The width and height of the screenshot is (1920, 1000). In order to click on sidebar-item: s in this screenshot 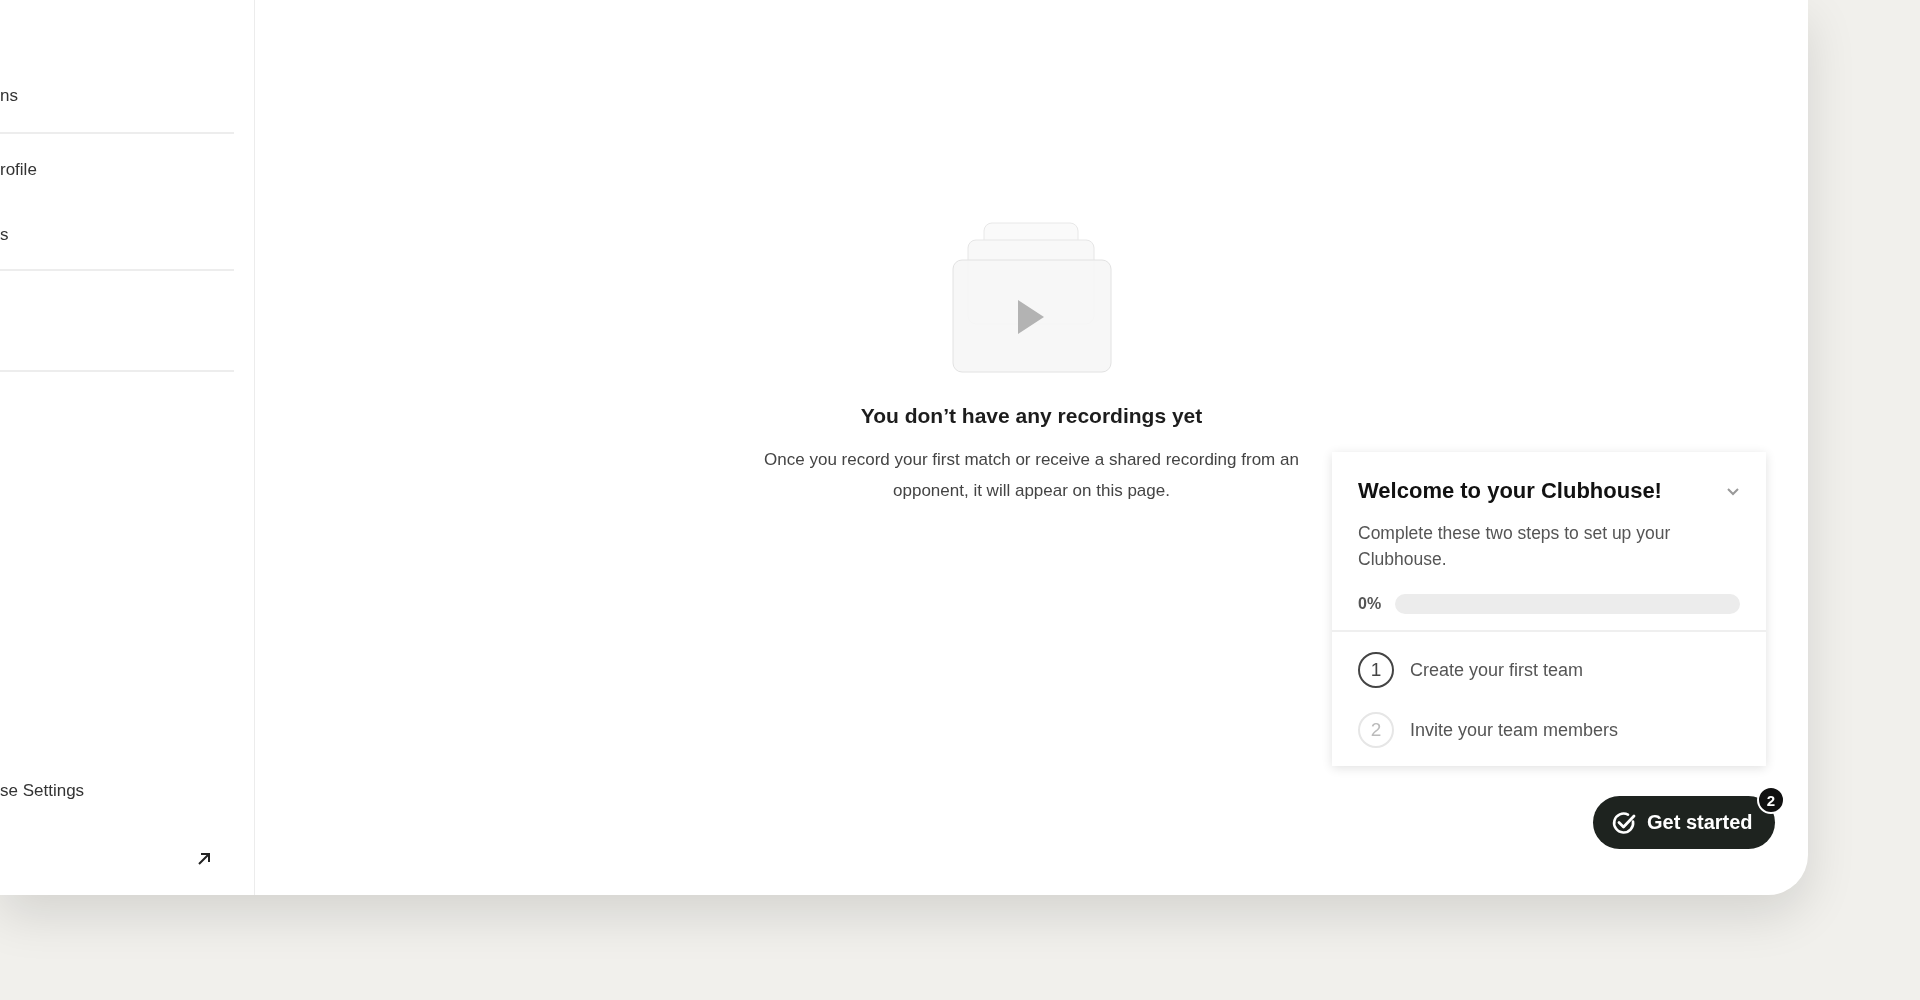, I will do `click(117, 235)`.